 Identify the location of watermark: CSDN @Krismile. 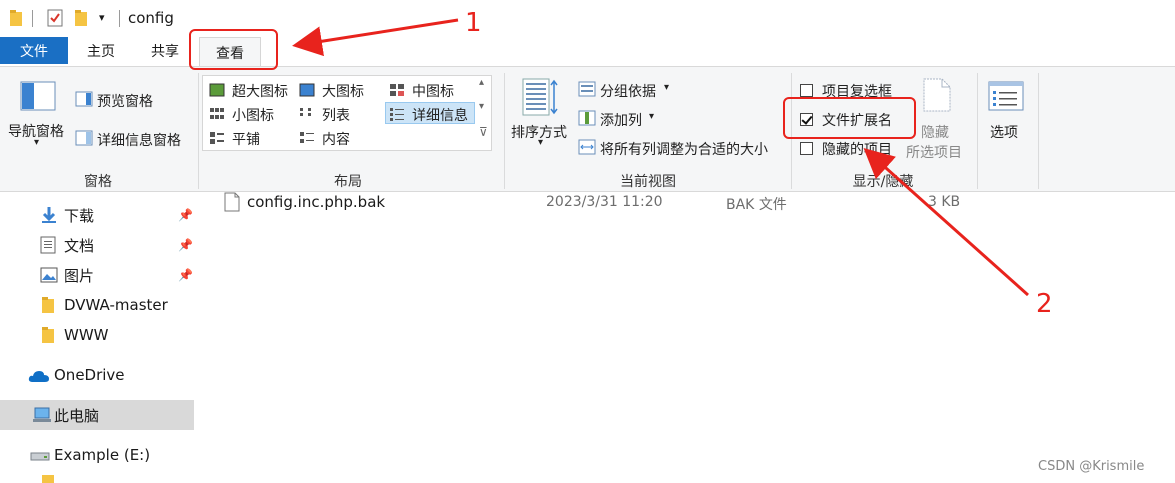
(1091, 466).